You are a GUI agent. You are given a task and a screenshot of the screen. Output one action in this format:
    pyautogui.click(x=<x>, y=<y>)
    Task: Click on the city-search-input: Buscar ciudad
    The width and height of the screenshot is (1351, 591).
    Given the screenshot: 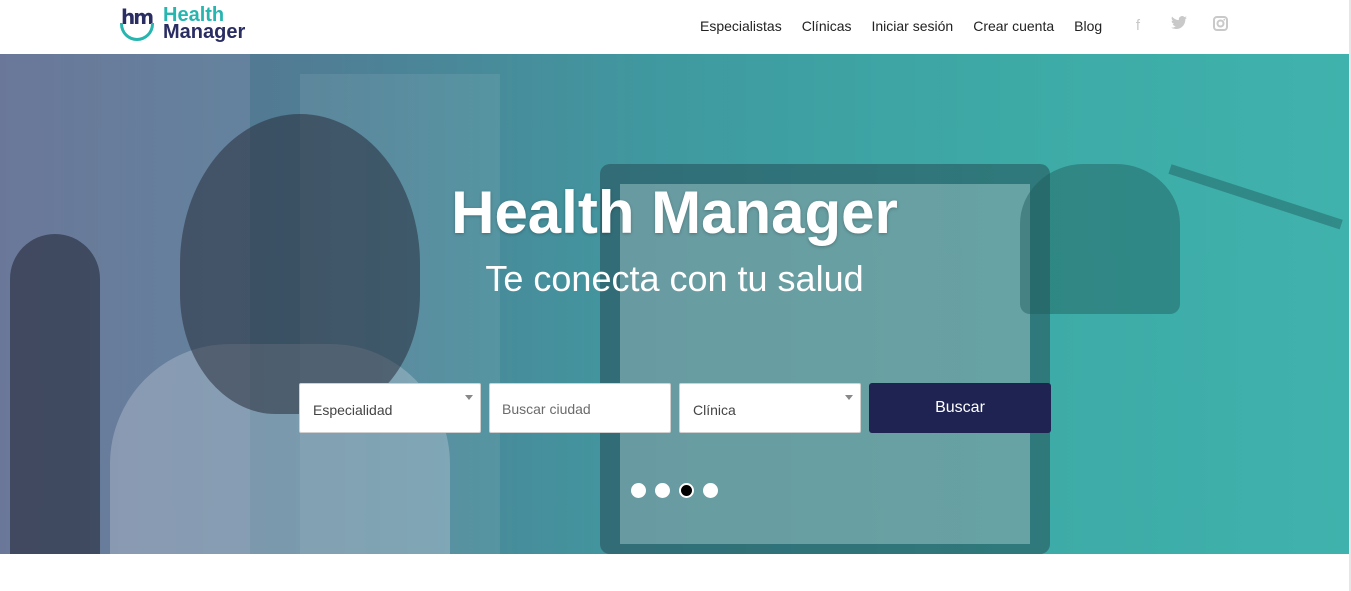 What is the action you would take?
    pyautogui.click(x=580, y=408)
    